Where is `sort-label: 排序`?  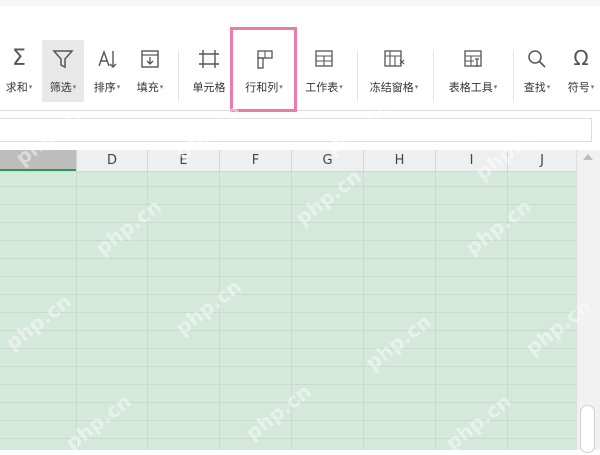
sort-label: 排序 is located at coordinates (104, 87).